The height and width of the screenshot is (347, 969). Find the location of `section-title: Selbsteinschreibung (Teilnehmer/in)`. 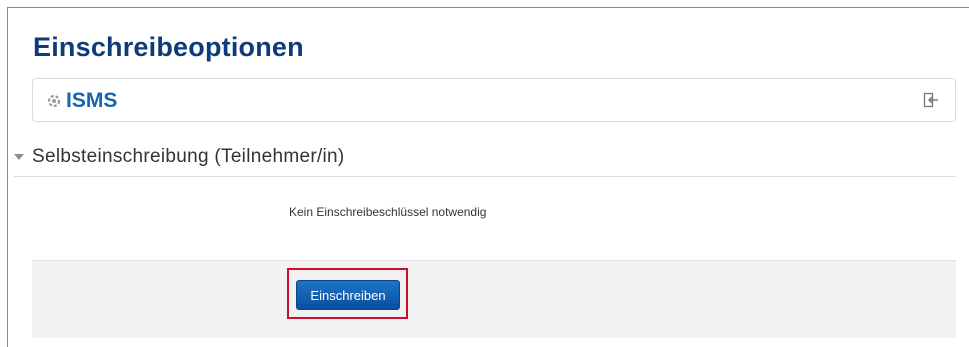

section-title: Selbsteinschreibung (Teilnehmer/in) is located at coordinates (188, 157).